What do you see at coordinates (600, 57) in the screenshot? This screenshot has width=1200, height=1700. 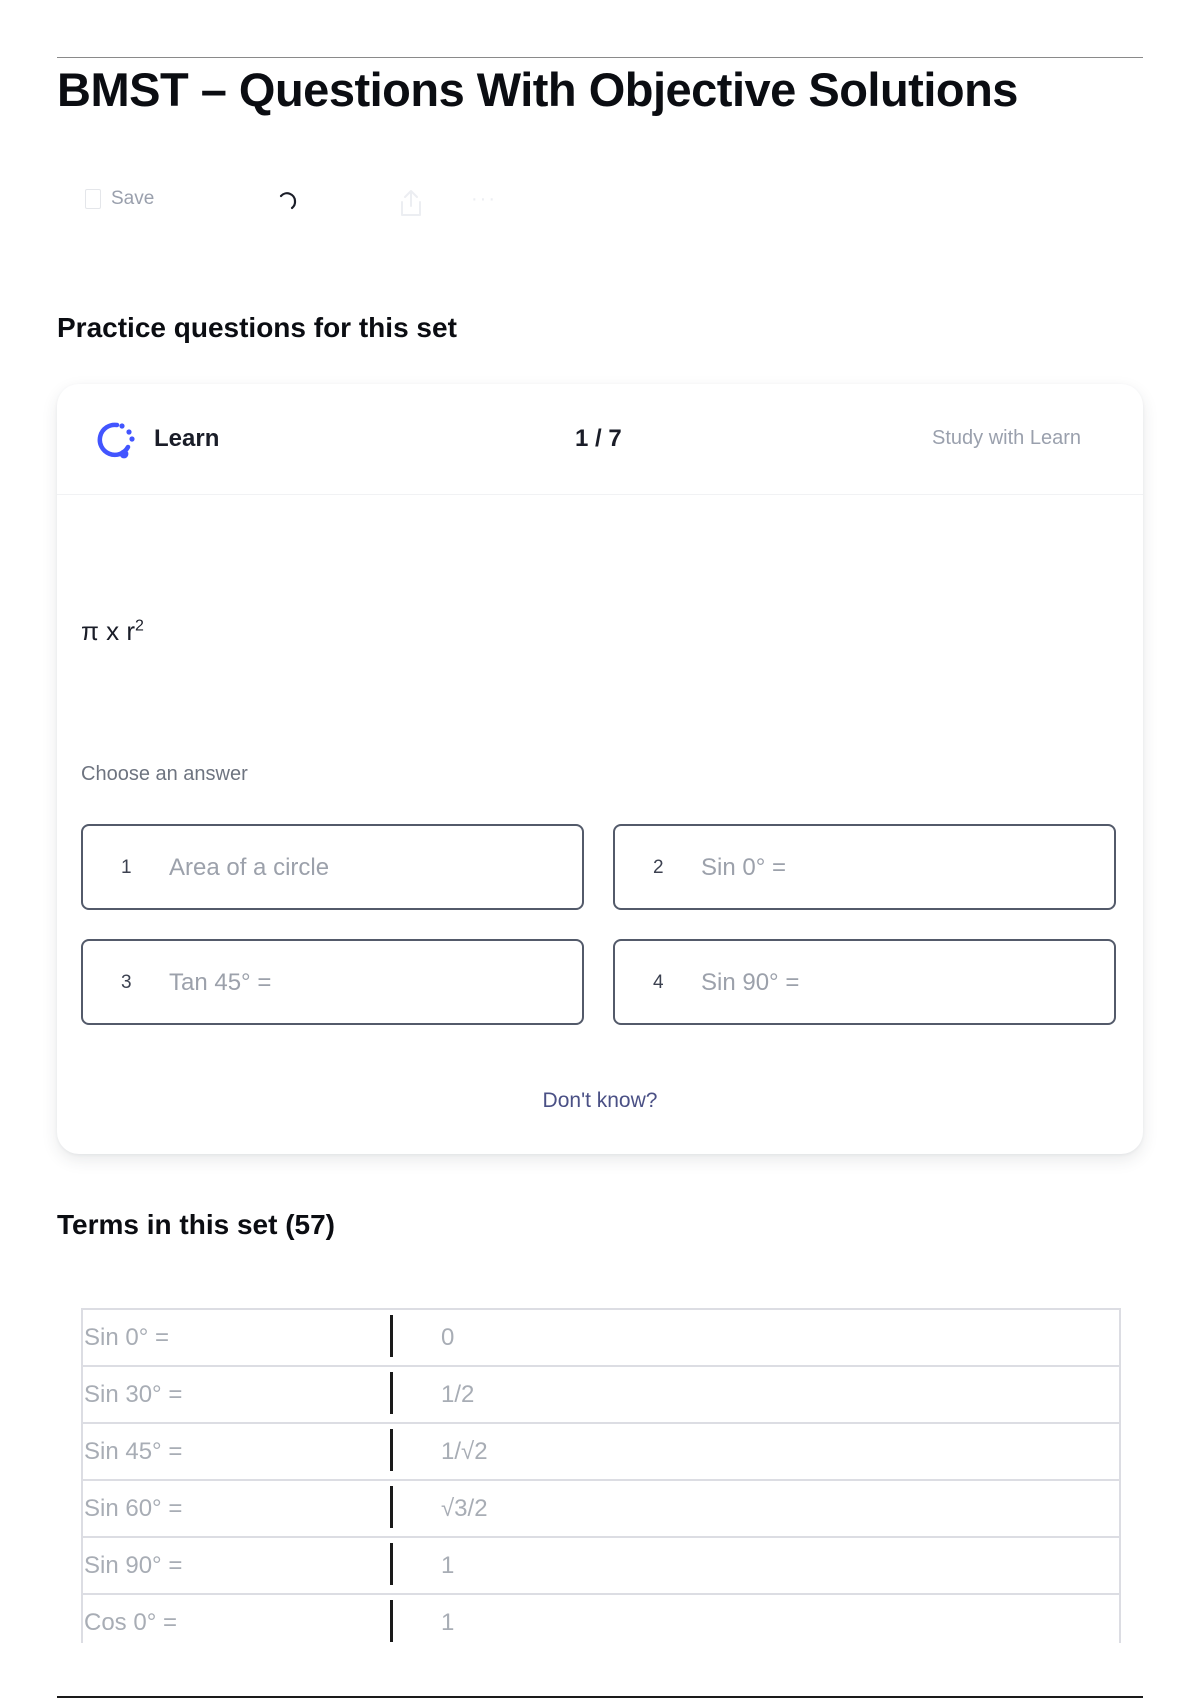 I see `top-rule` at bounding box center [600, 57].